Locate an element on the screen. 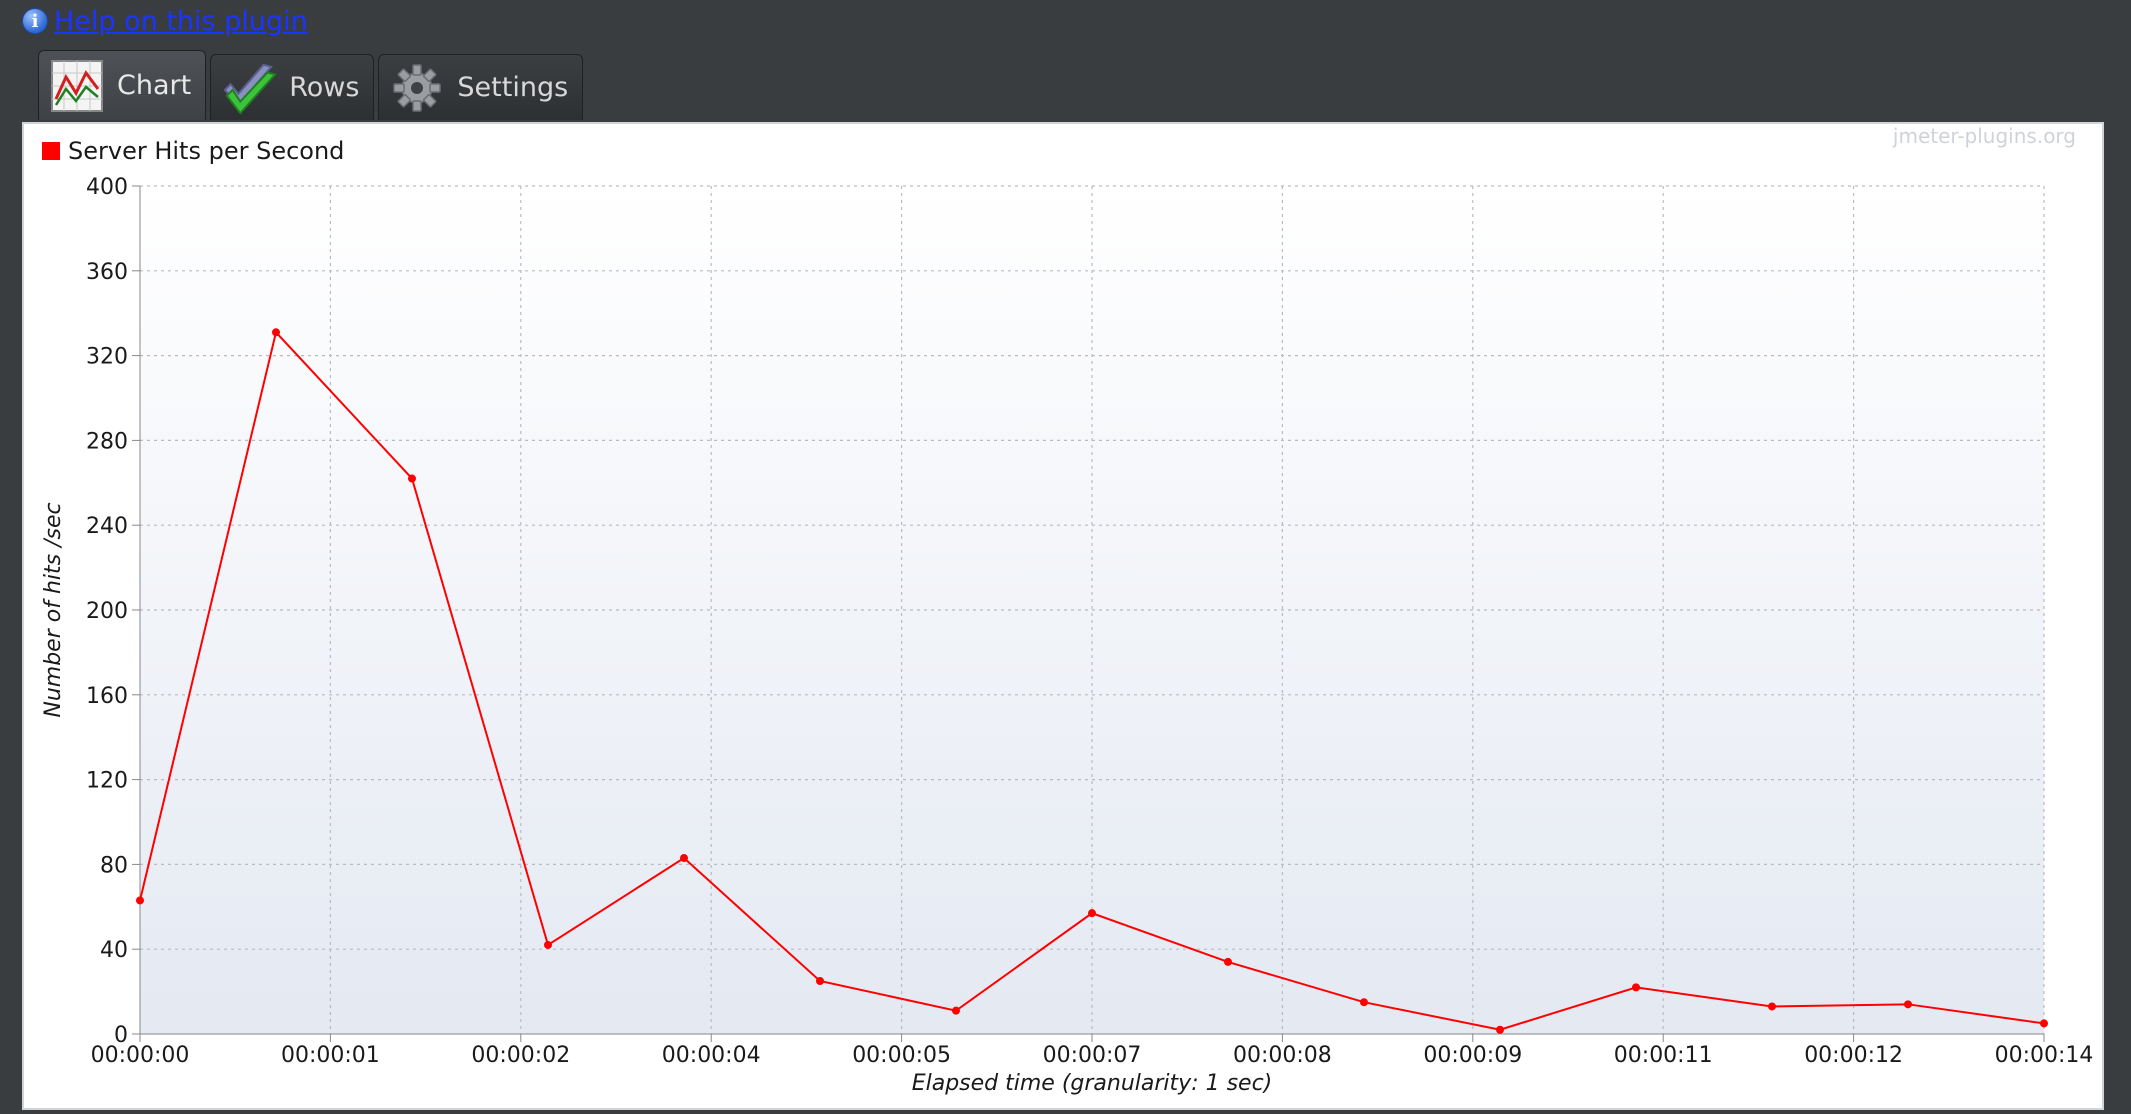 This screenshot has width=2131, height=1114. x-tick-label: 00:00:04 is located at coordinates (711, 1055).